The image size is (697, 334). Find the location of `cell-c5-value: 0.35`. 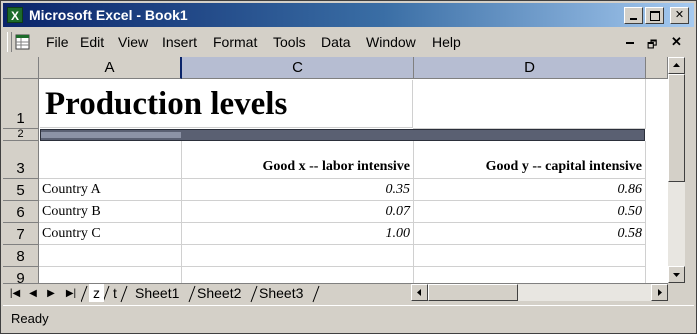

cell-c5-value: 0.35 is located at coordinates (298, 190).